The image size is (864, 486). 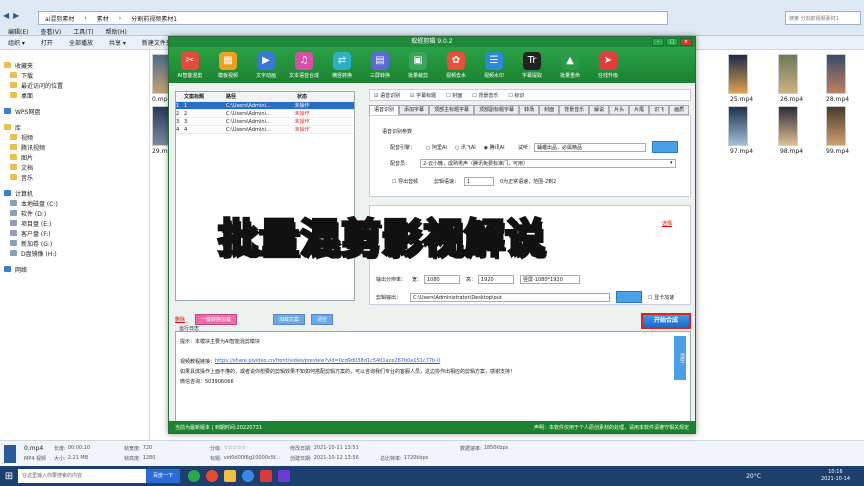 What do you see at coordinates (665, 147) in the screenshot?
I see `preview-play-button` at bounding box center [665, 147].